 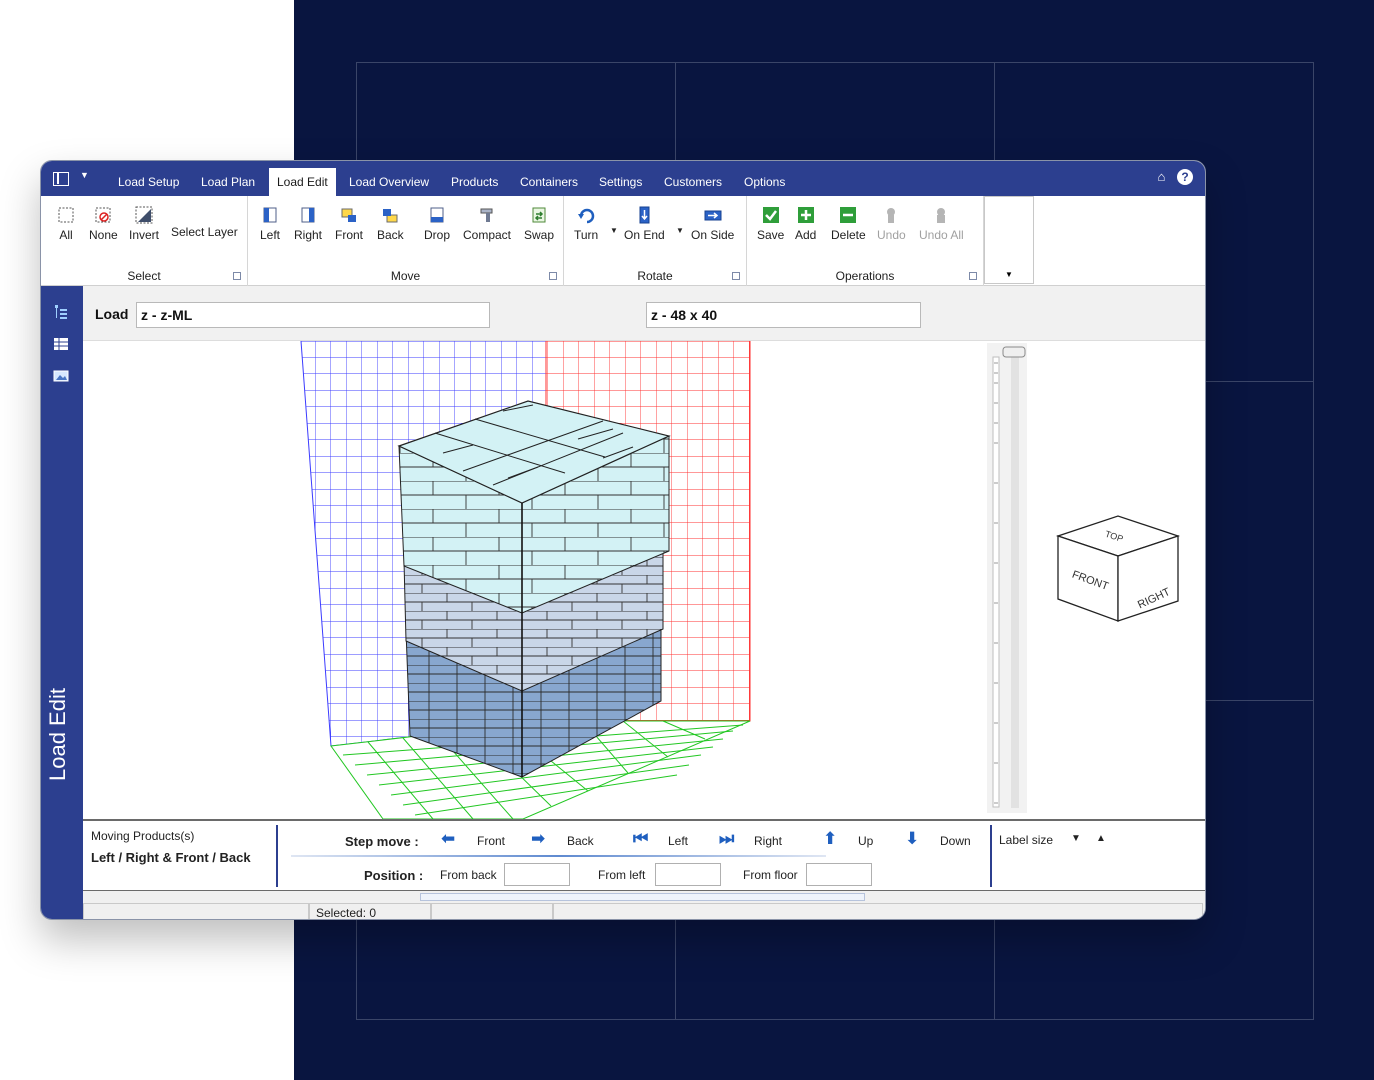 What do you see at coordinates (66, 224) in the screenshot?
I see `select-all-button: All` at bounding box center [66, 224].